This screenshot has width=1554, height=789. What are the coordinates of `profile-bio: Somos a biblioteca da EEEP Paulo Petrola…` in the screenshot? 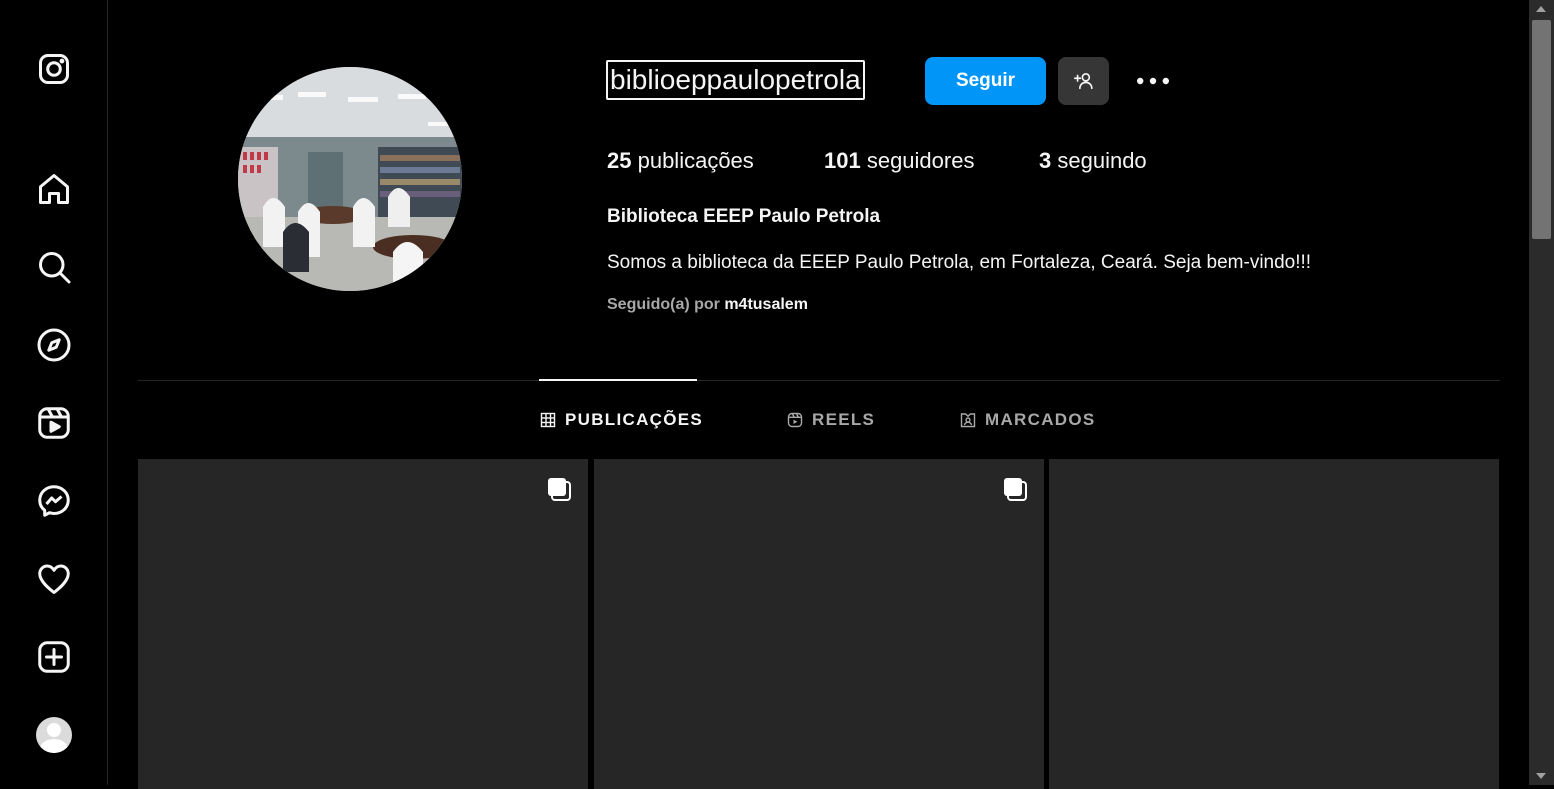 It's located at (959, 262).